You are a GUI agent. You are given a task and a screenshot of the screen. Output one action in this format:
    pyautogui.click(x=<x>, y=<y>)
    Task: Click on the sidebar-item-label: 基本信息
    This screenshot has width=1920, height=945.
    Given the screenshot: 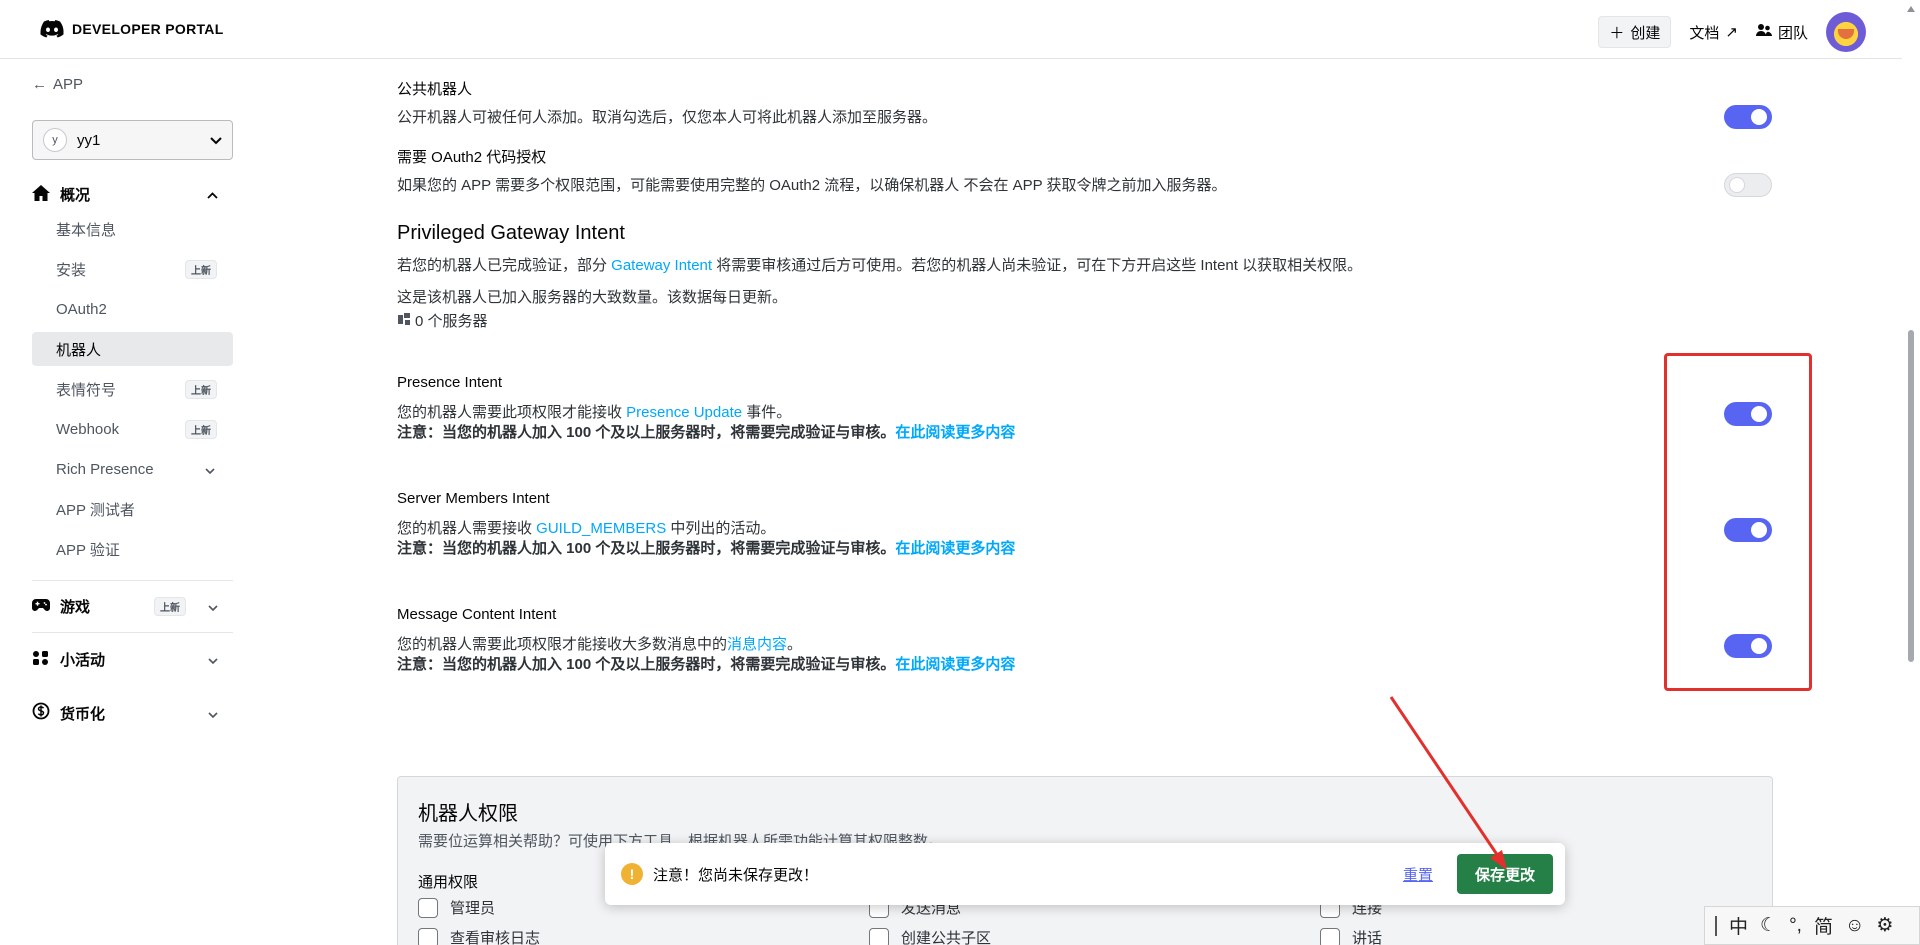 What is the action you would take?
    pyautogui.click(x=86, y=230)
    